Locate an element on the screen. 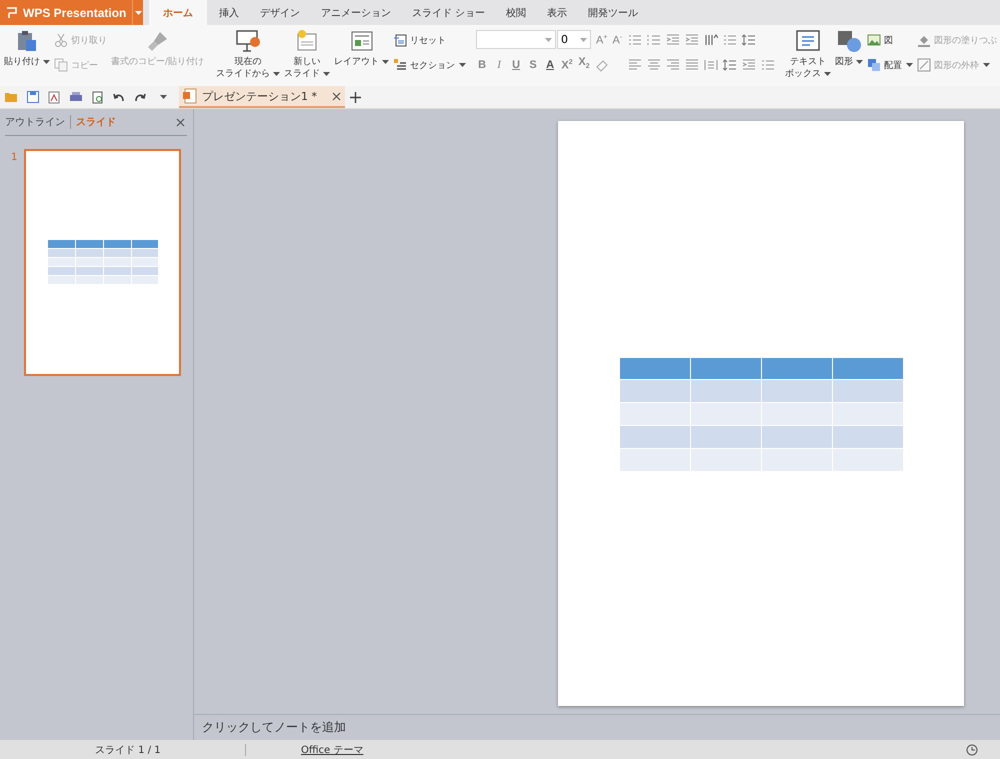  textbox-icon is located at coordinates (808, 41).